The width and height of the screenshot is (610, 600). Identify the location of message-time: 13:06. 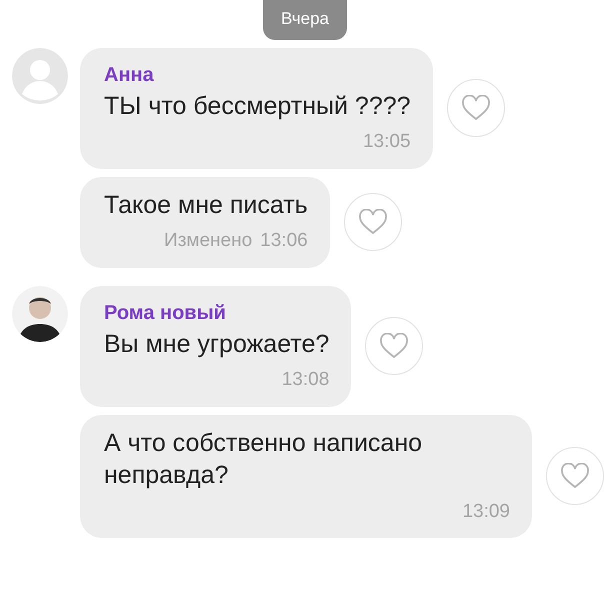
(284, 240).